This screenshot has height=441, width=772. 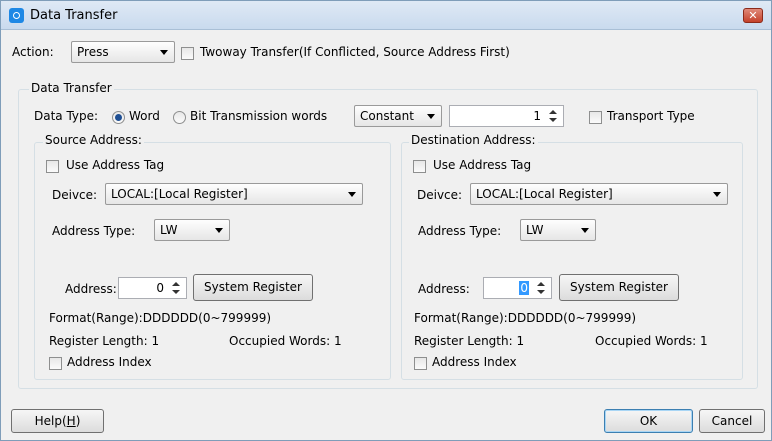 What do you see at coordinates (71, 421) in the screenshot?
I see `help-button-accel: H` at bounding box center [71, 421].